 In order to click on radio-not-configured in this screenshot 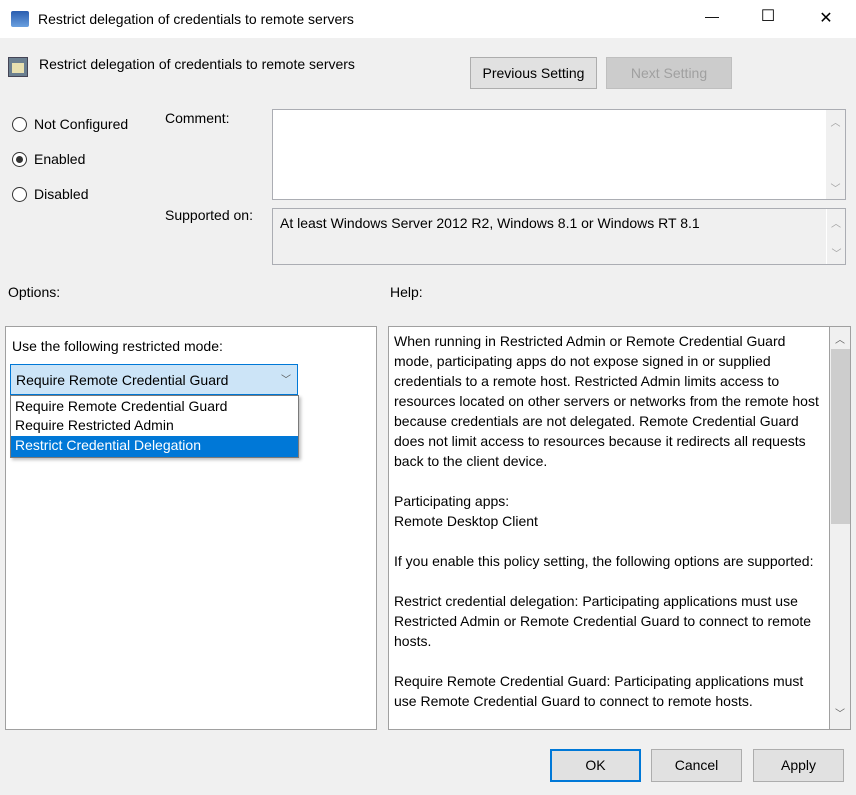, I will do `click(19, 124)`.